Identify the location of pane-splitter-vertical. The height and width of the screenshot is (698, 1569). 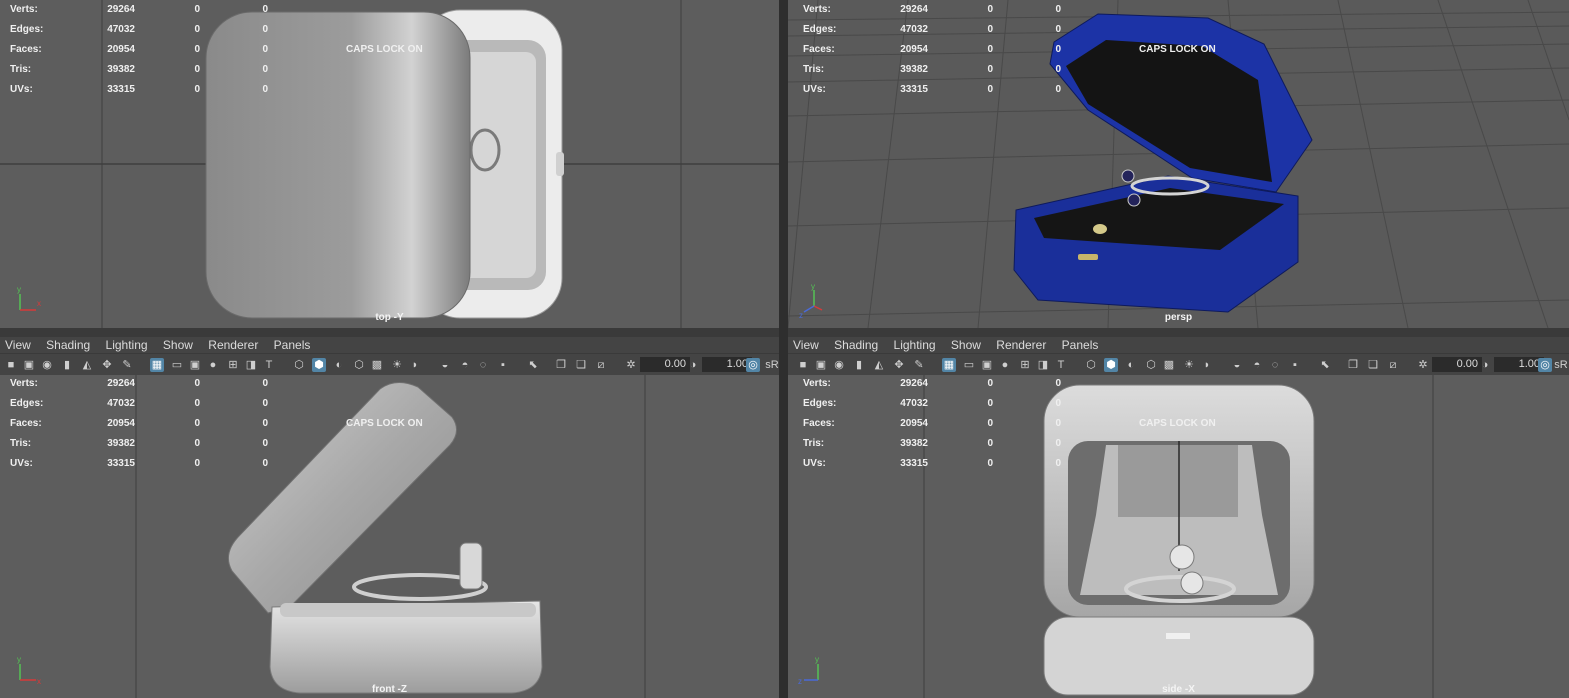
(783, 349).